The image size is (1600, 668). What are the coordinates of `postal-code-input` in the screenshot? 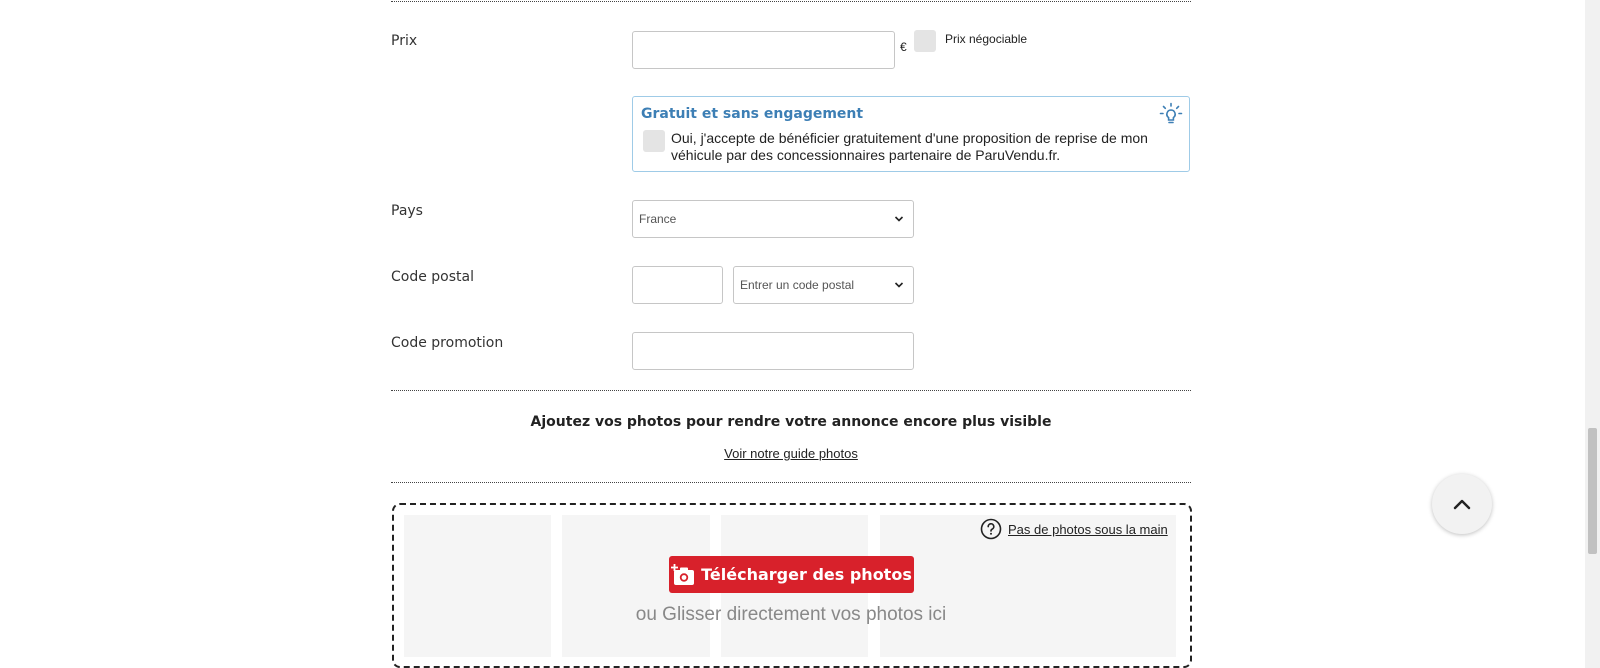 It's located at (677, 285).